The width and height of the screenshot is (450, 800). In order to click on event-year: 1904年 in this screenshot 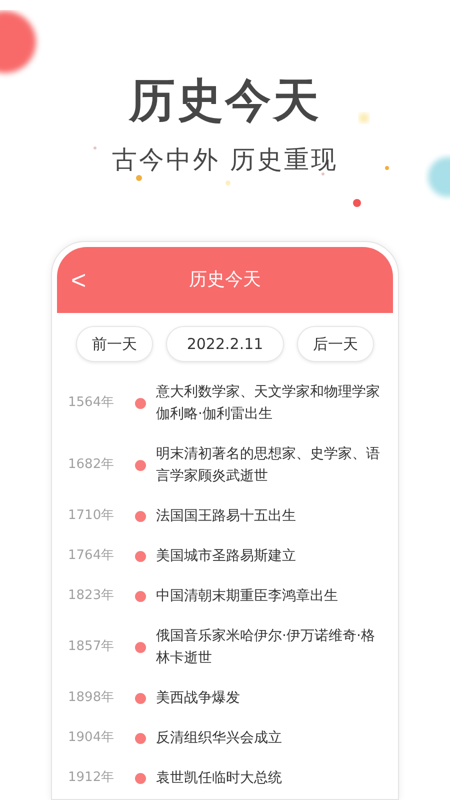, I will do `click(92, 738)`.